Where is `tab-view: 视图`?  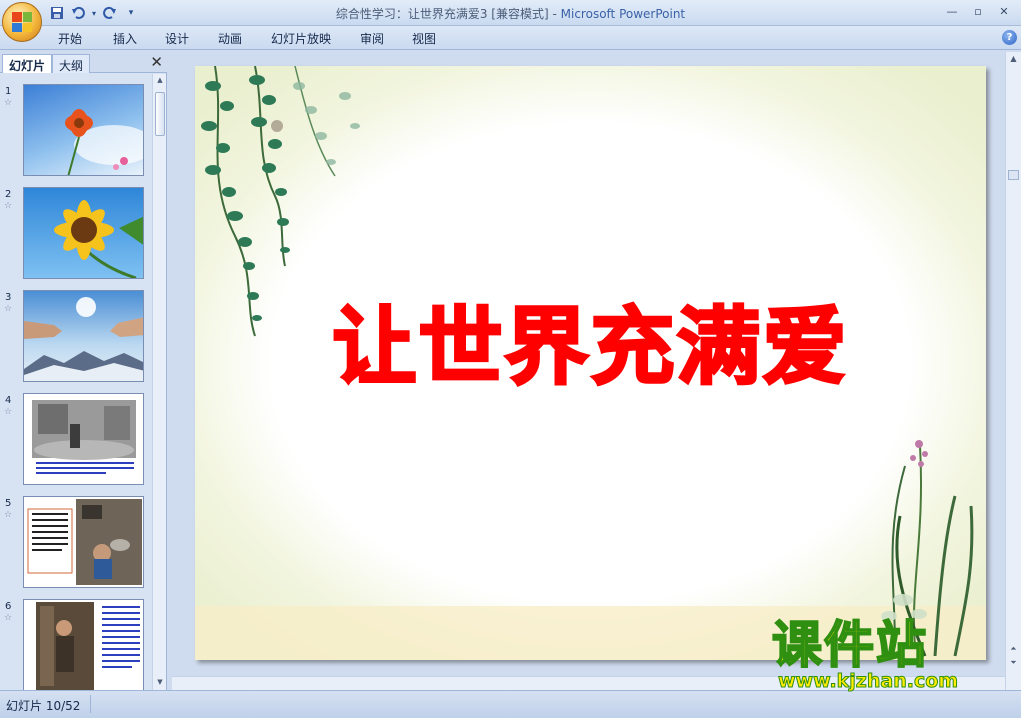
tab-view: 视图 is located at coordinates (424, 38).